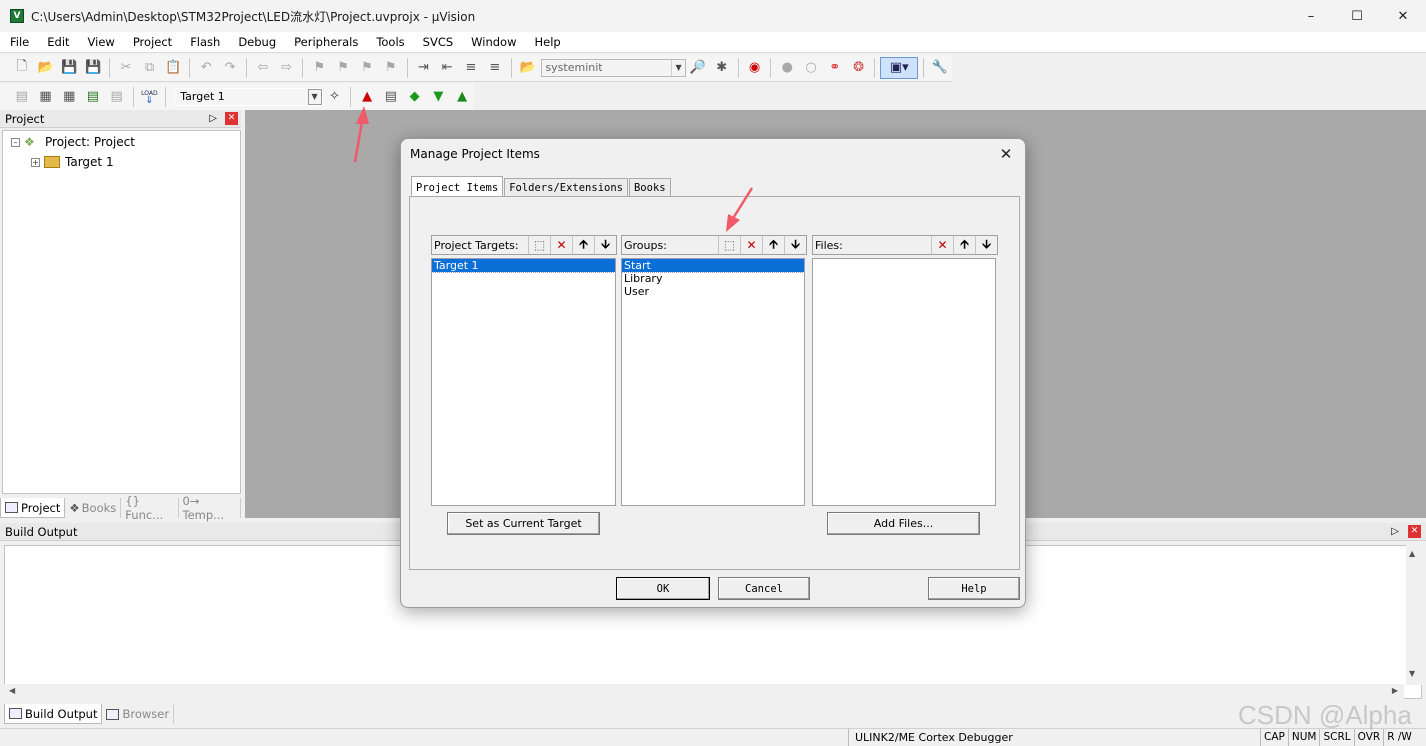 The height and width of the screenshot is (746, 1426). What do you see at coordinates (389, 42) in the screenshot?
I see `menu-tools: Tools` at bounding box center [389, 42].